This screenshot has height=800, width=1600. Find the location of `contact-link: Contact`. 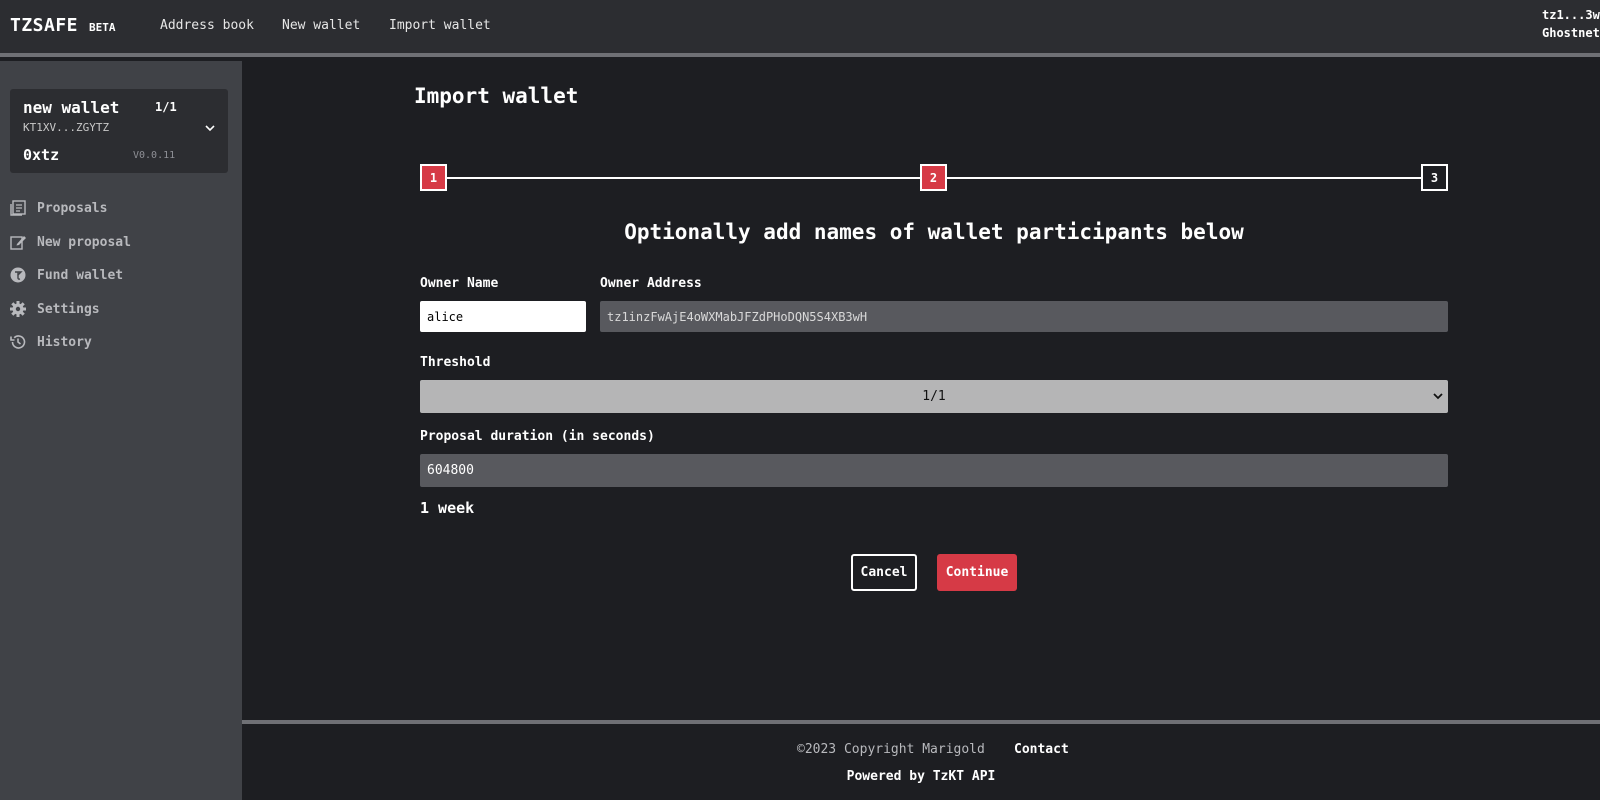

contact-link: Contact is located at coordinates (1041, 749).